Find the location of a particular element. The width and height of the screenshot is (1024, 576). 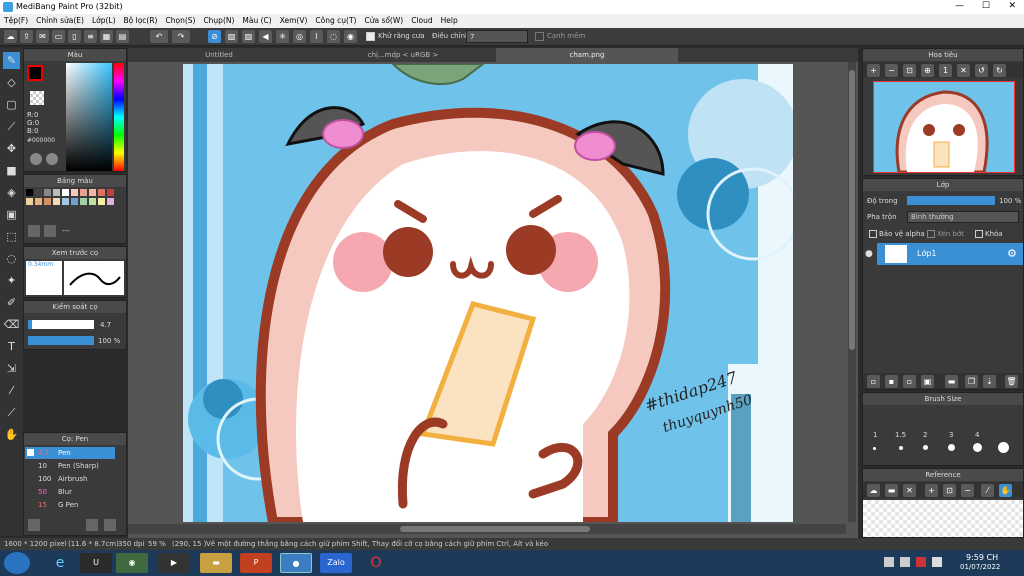

add-brush-icon is located at coordinates (34, 525).